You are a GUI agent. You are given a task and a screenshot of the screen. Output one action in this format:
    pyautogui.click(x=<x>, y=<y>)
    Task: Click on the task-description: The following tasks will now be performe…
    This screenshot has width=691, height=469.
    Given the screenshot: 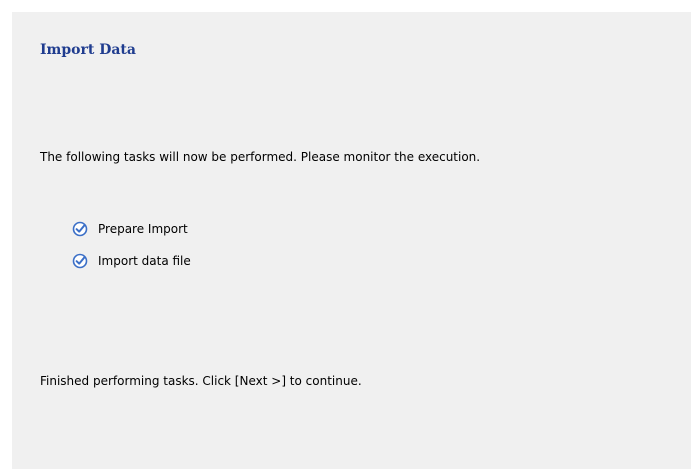 What is the action you would take?
    pyautogui.click(x=260, y=157)
    